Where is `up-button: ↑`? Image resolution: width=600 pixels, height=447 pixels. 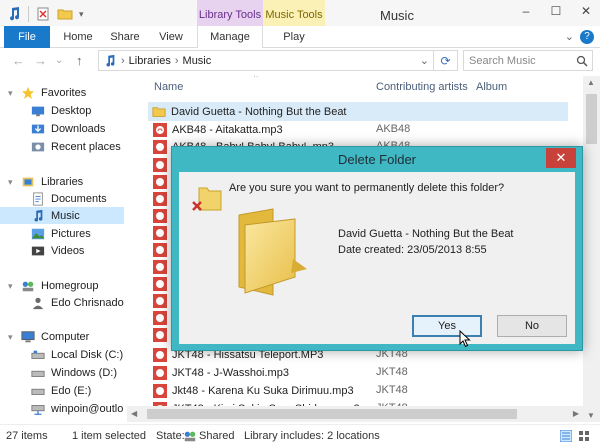
up-button: ↑ is located at coordinates (79, 60).